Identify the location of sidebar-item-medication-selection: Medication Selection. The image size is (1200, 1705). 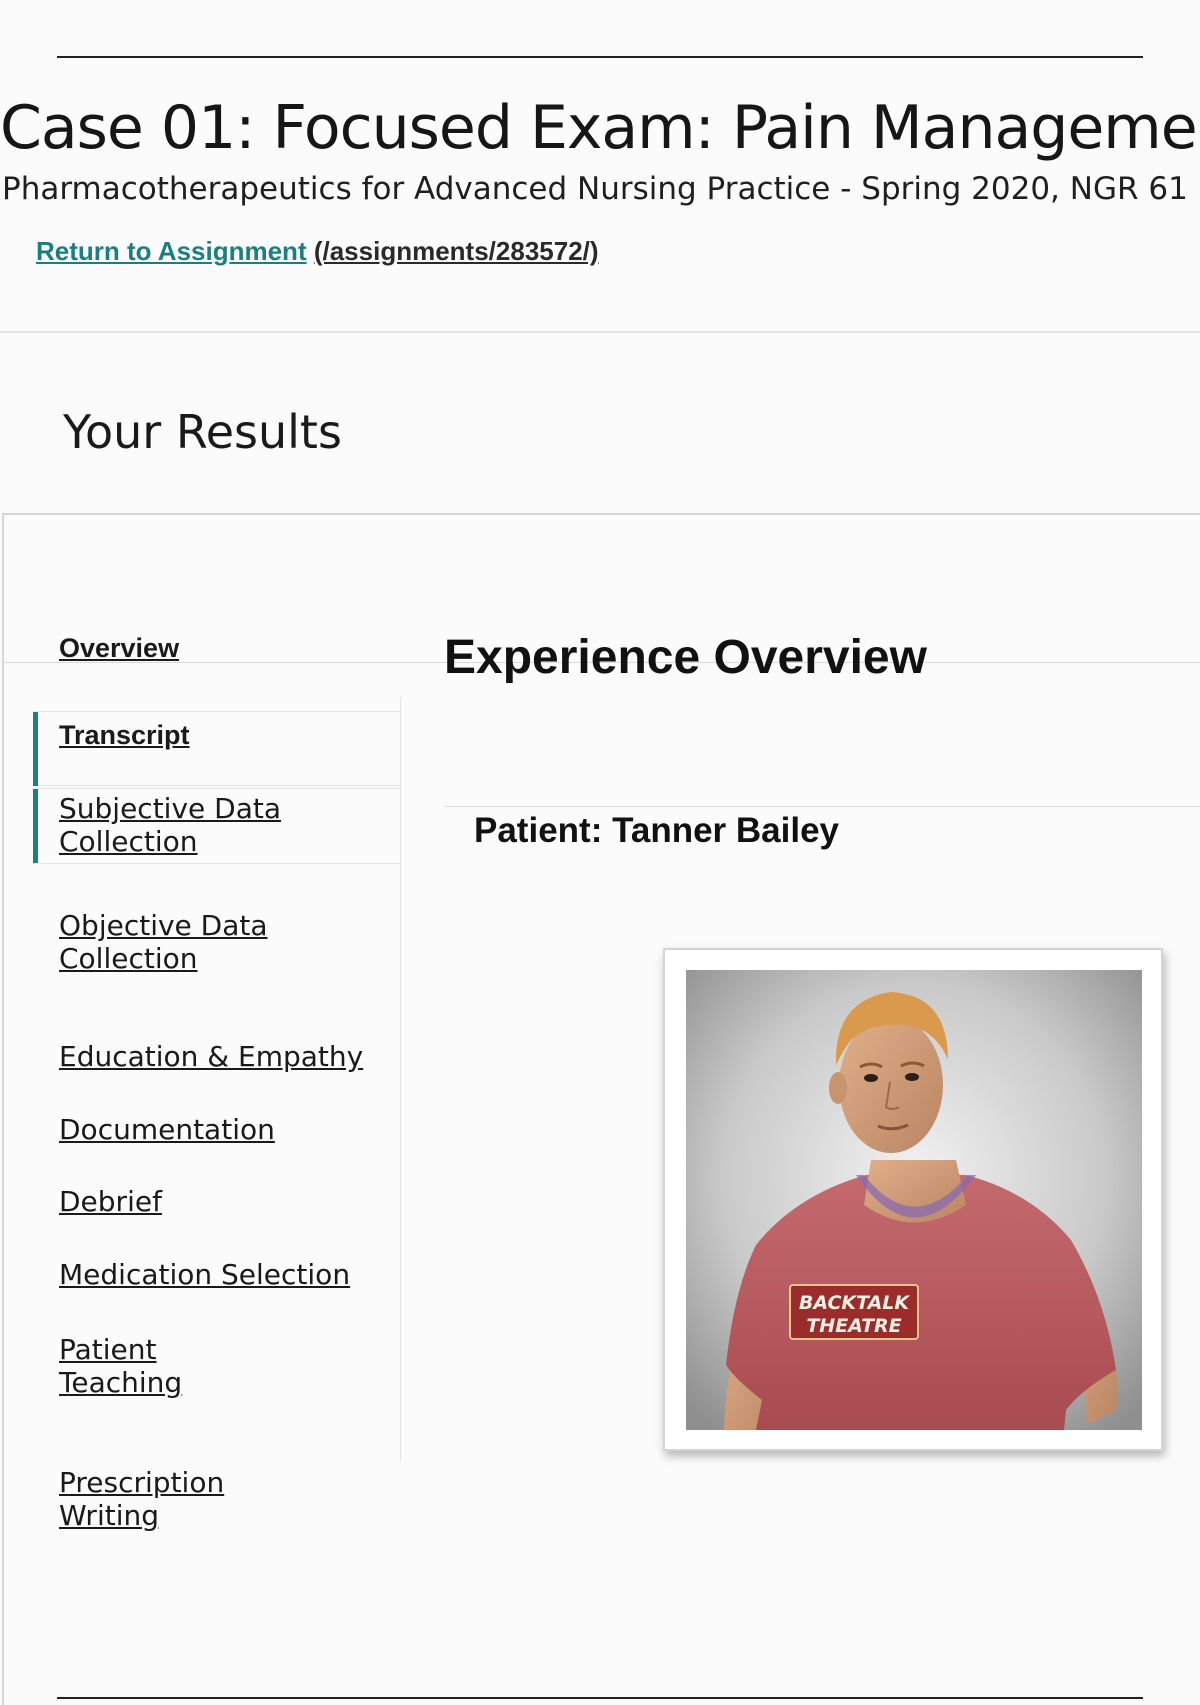
(204, 1274).